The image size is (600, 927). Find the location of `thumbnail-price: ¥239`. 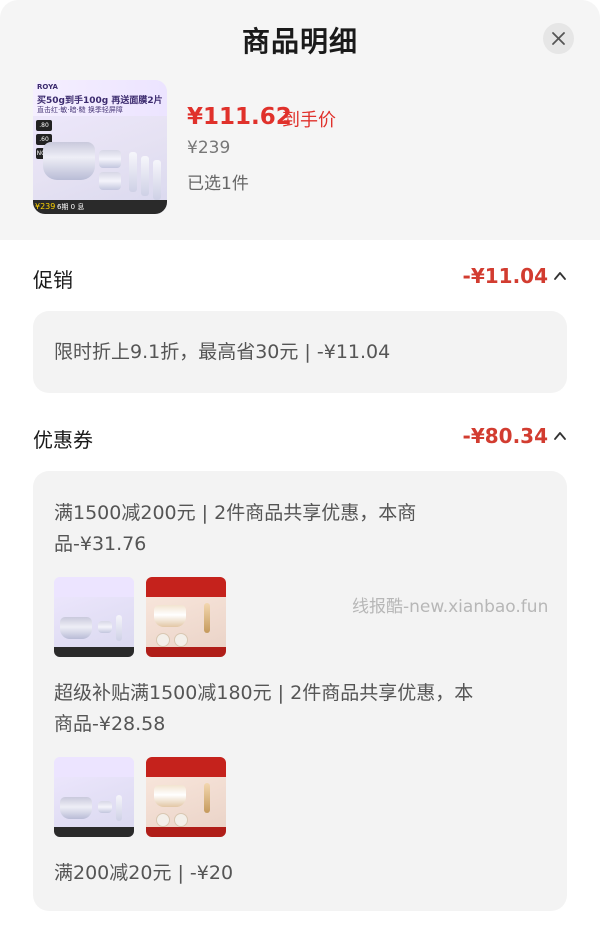

thumbnail-price: ¥239 is located at coordinates (45, 206).